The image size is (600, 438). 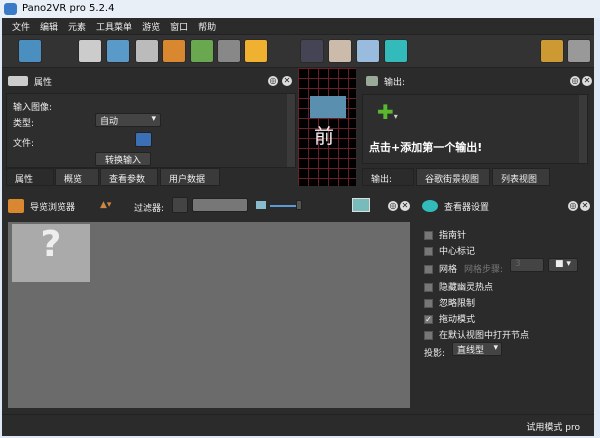 I want to click on filter-input, so click(x=220, y=205).